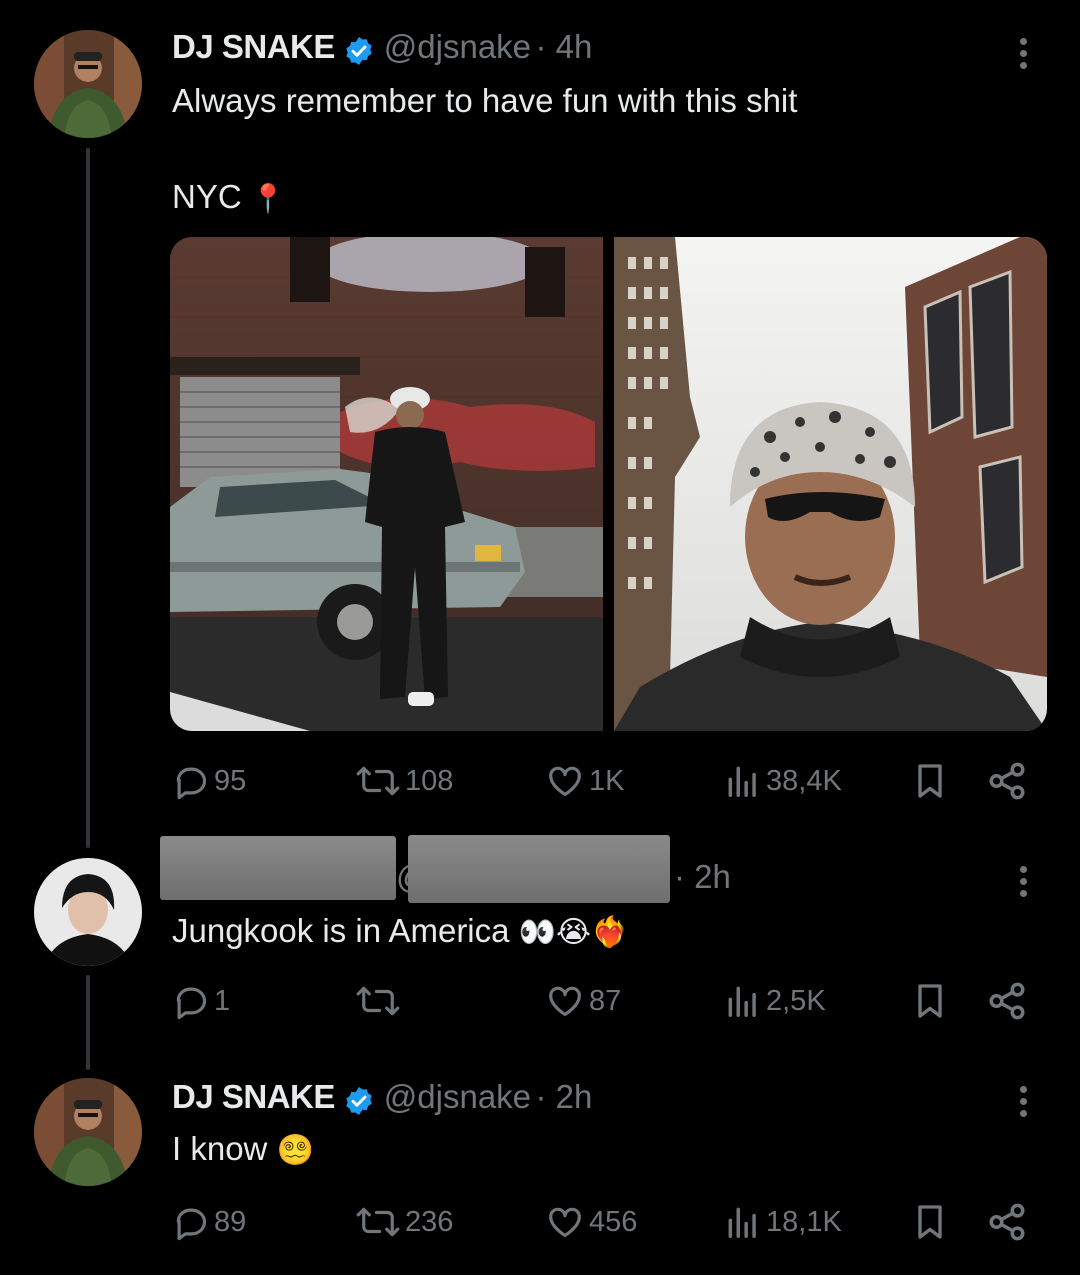  What do you see at coordinates (607, 780) in the screenshot?
I see `like-count: 1K` at bounding box center [607, 780].